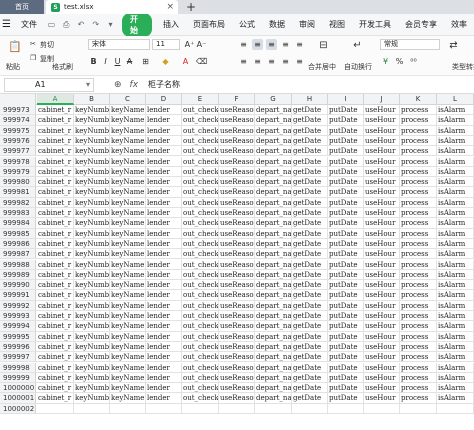 This screenshot has width=474, height=430. What do you see at coordinates (22, 7) in the screenshot?
I see `home-tab: 首页` at bounding box center [22, 7].